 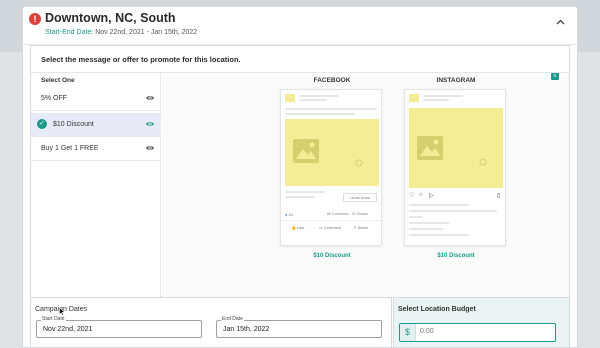 I want to click on instagram-ad-mockup: ♡ ○ ▷ ▯, so click(x=455, y=167).